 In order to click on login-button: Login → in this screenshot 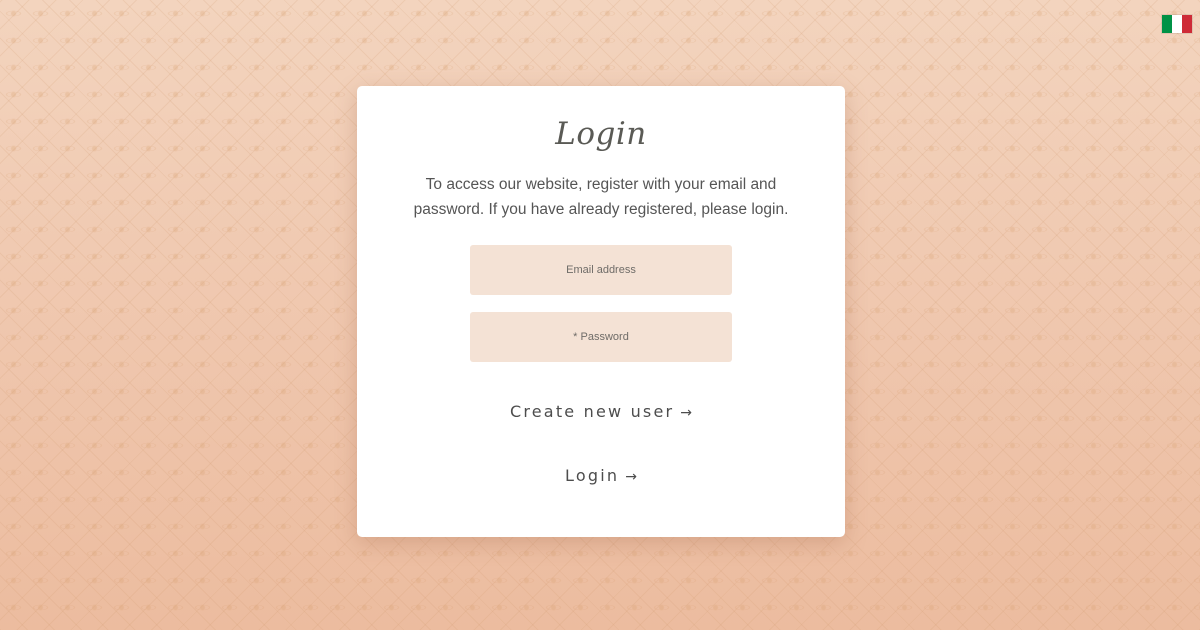, I will do `click(601, 475)`.